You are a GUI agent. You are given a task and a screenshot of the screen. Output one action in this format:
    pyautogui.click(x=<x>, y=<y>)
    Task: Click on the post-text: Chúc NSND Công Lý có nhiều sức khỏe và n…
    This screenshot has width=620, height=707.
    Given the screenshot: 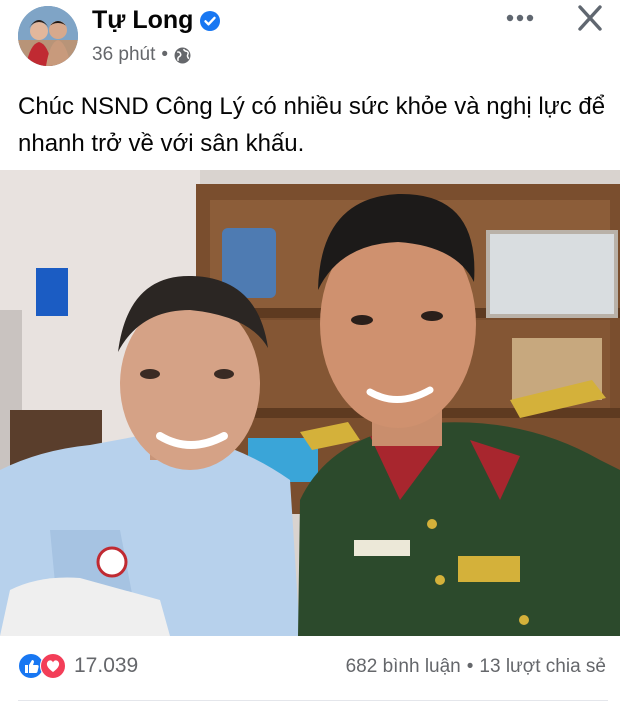 What is the action you would take?
    pyautogui.click(x=312, y=125)
    